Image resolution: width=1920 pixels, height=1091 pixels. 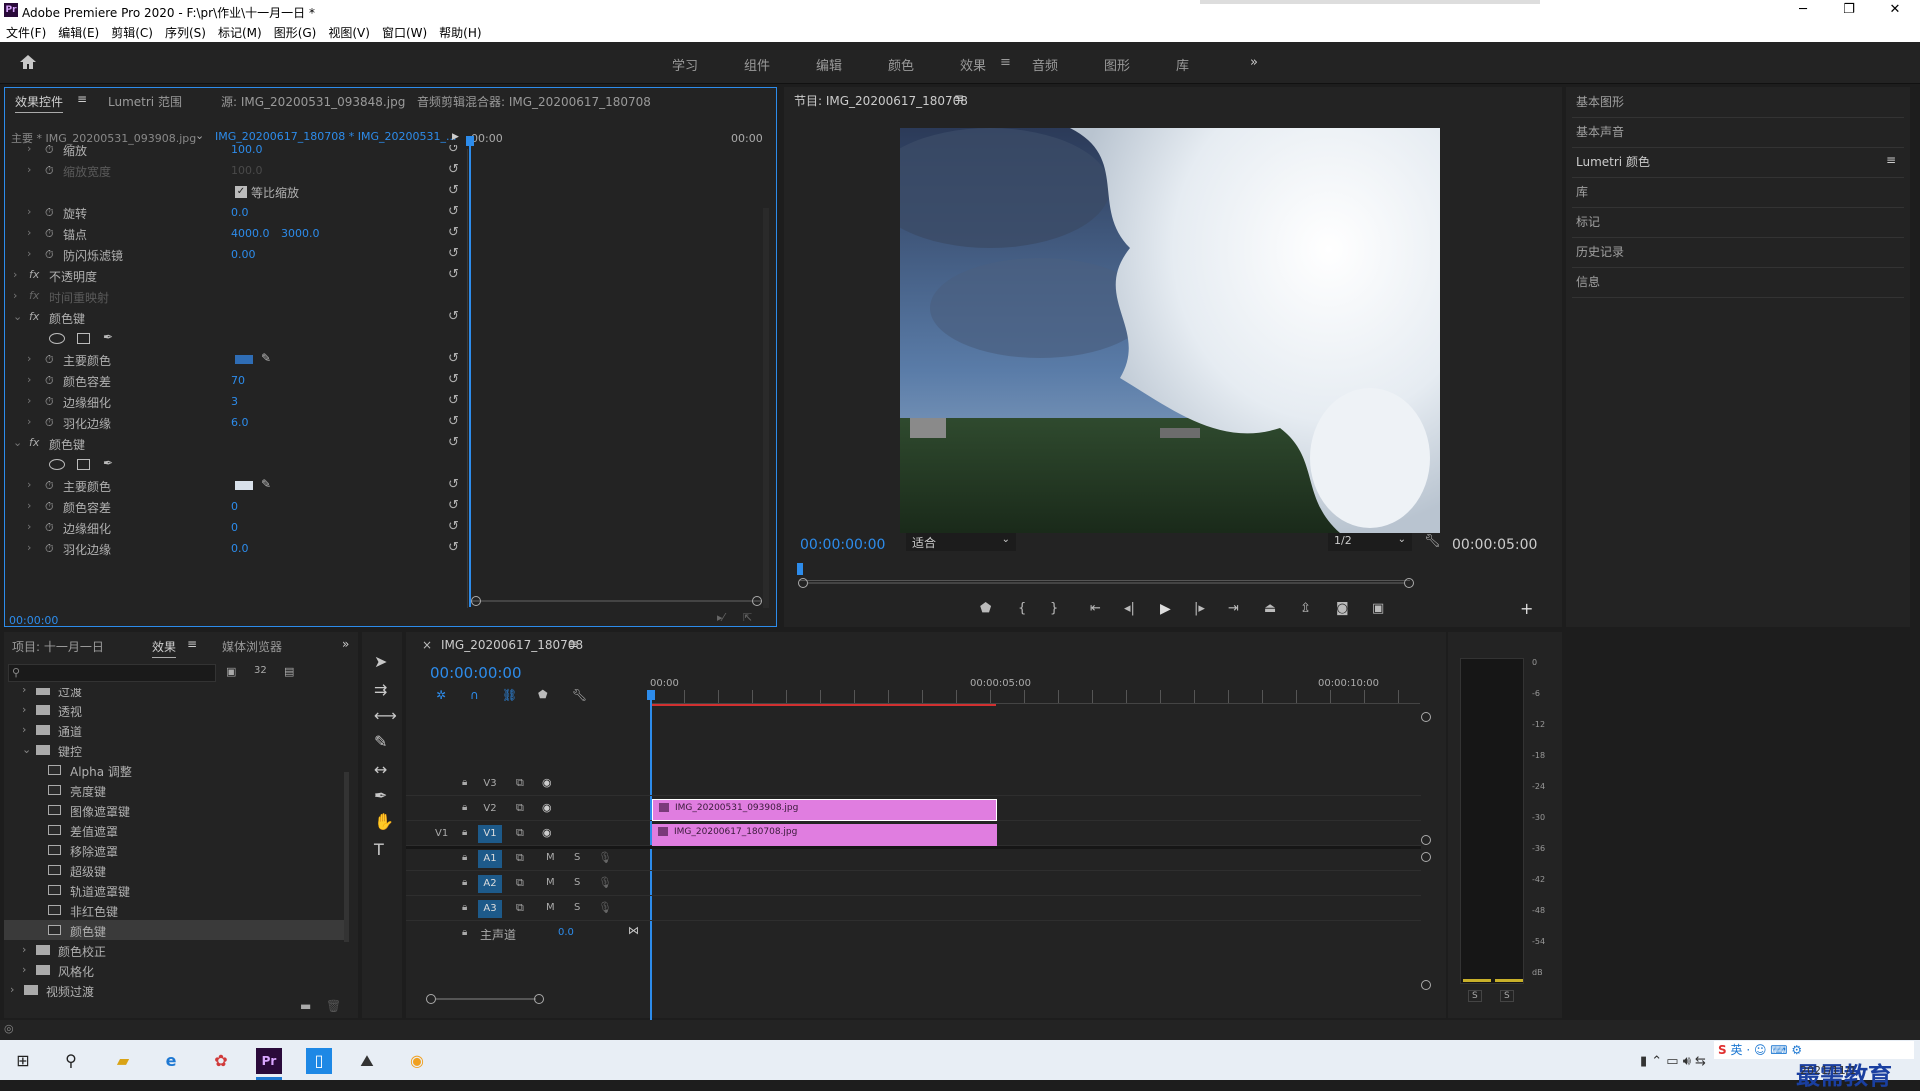 What do you see at coordinates (577, 857) in the screenshot?
I see `solo-button: S` at bounding box center [577, 857].